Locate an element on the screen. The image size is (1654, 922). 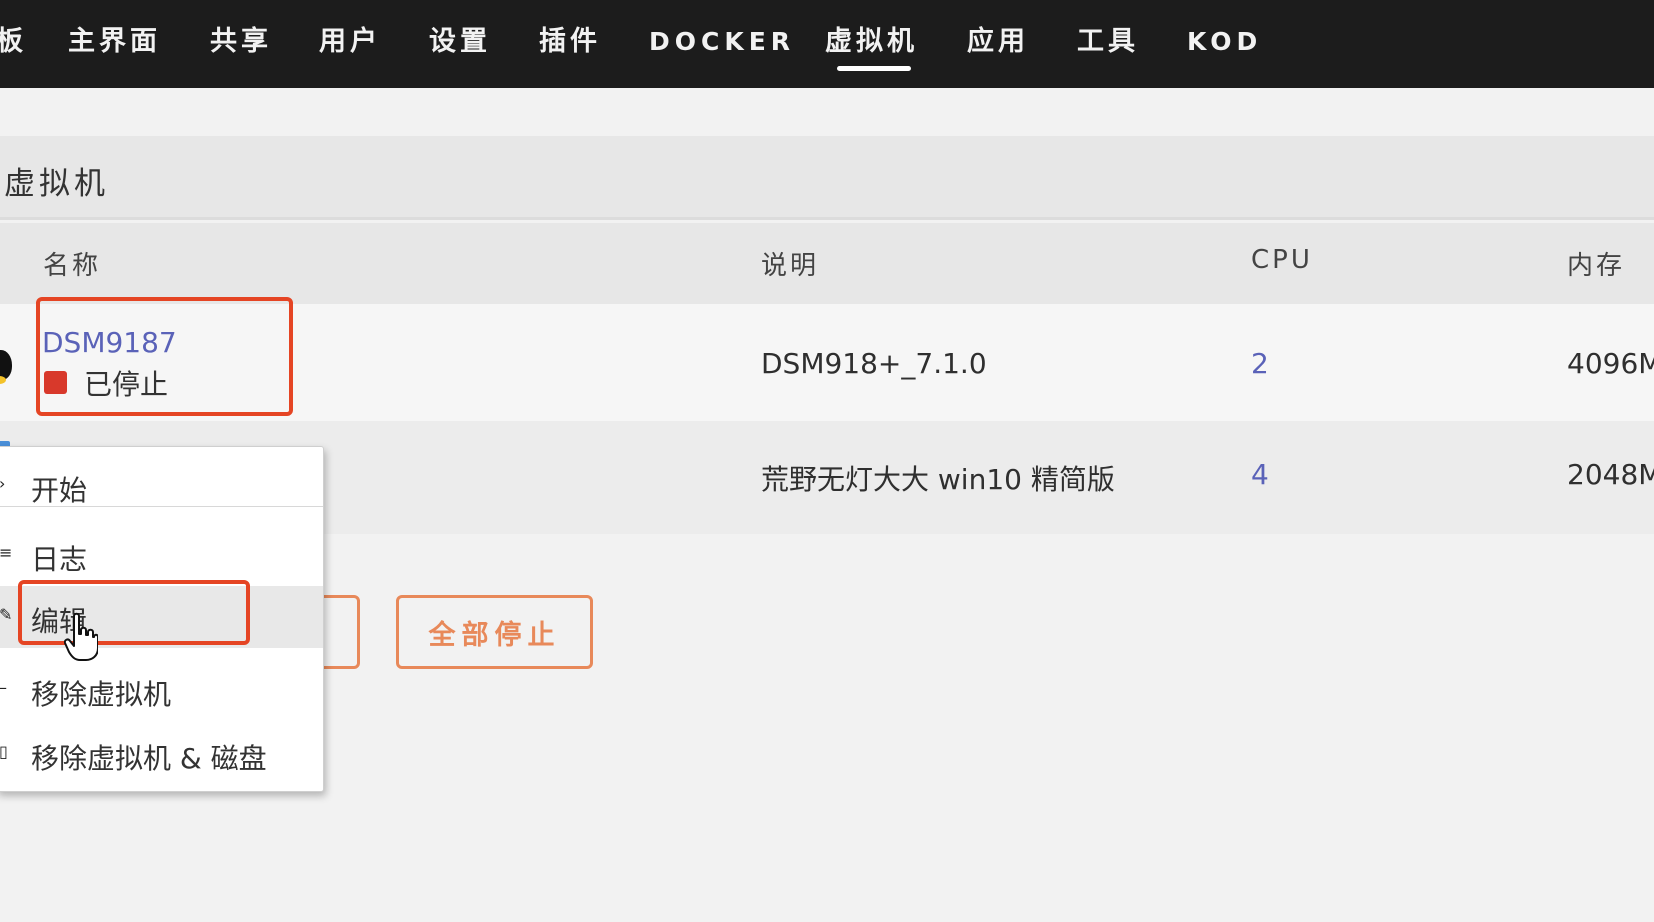
menu-item-label: 日志 is located at coordinates (59, 559).